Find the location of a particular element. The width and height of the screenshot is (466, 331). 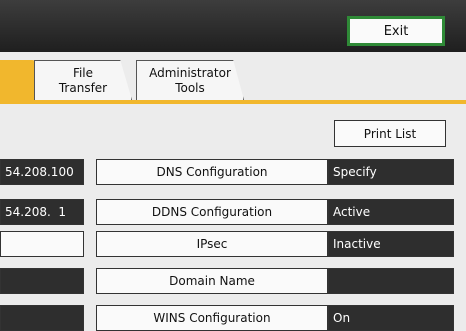

domain-name-button: Domain Name is located at coordinates (212, 281).